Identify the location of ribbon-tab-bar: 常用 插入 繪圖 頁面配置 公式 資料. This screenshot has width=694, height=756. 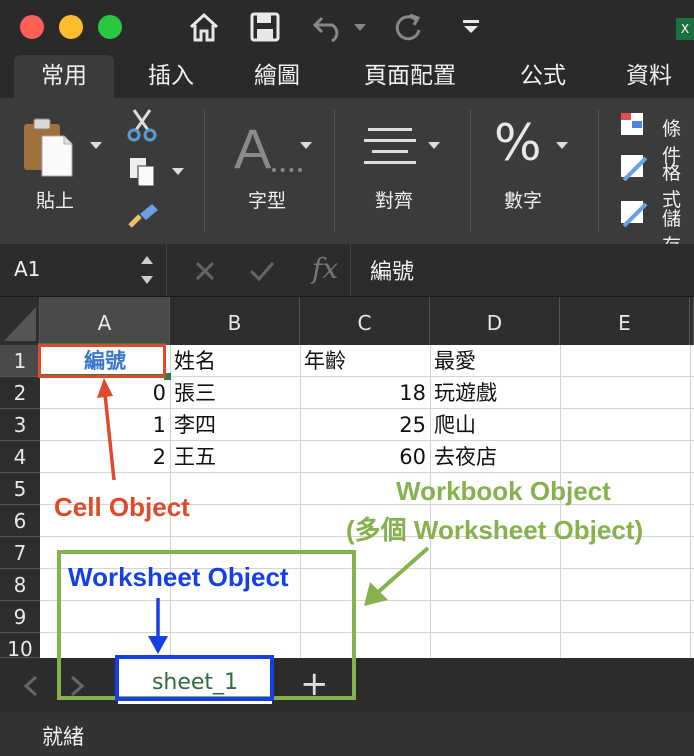
(347, 76).